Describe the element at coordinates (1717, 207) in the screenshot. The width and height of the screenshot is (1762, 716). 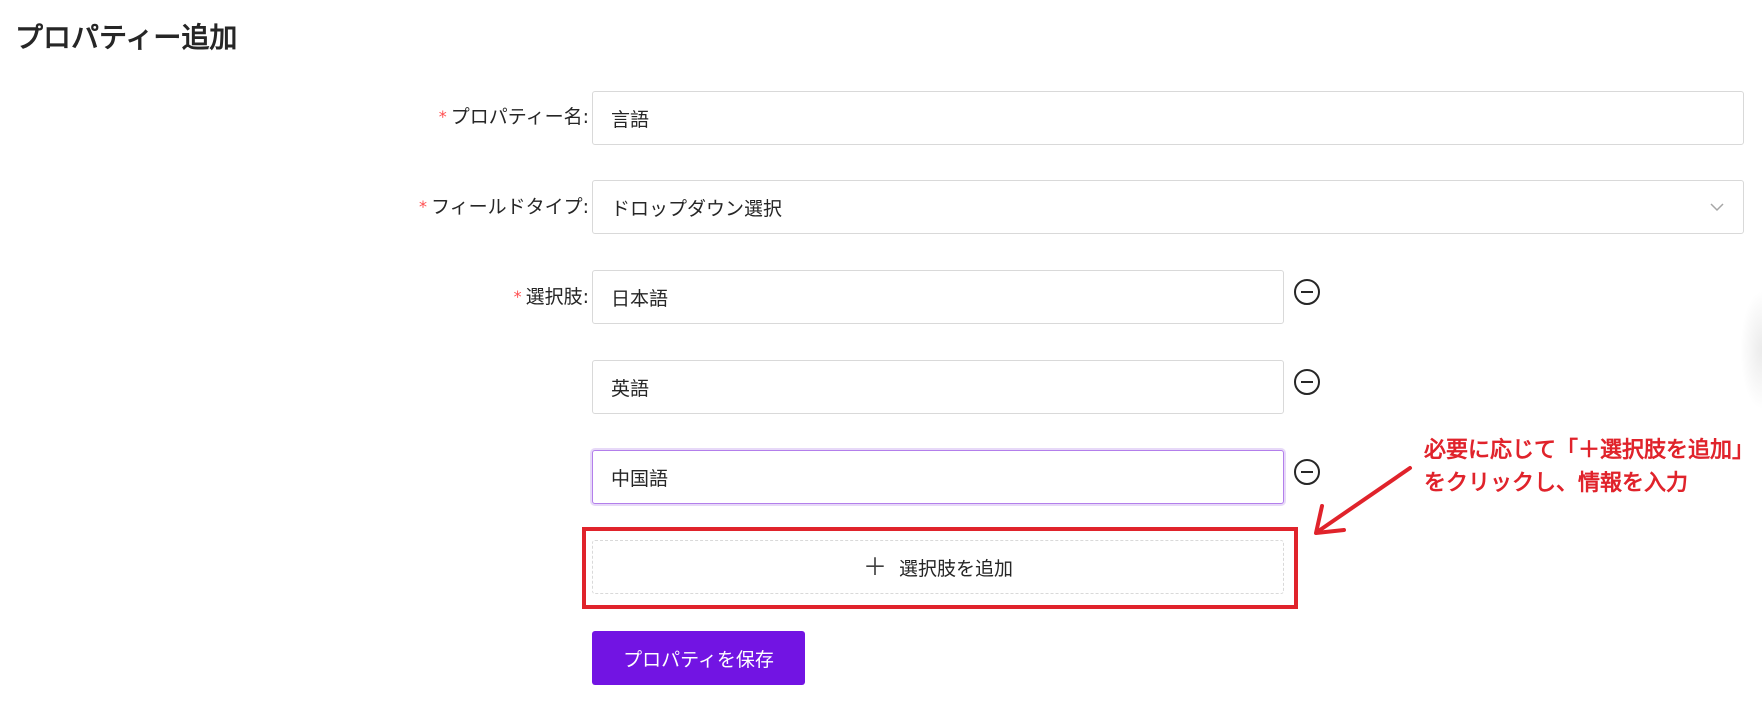
I see `chevron-down-icon` at that location.